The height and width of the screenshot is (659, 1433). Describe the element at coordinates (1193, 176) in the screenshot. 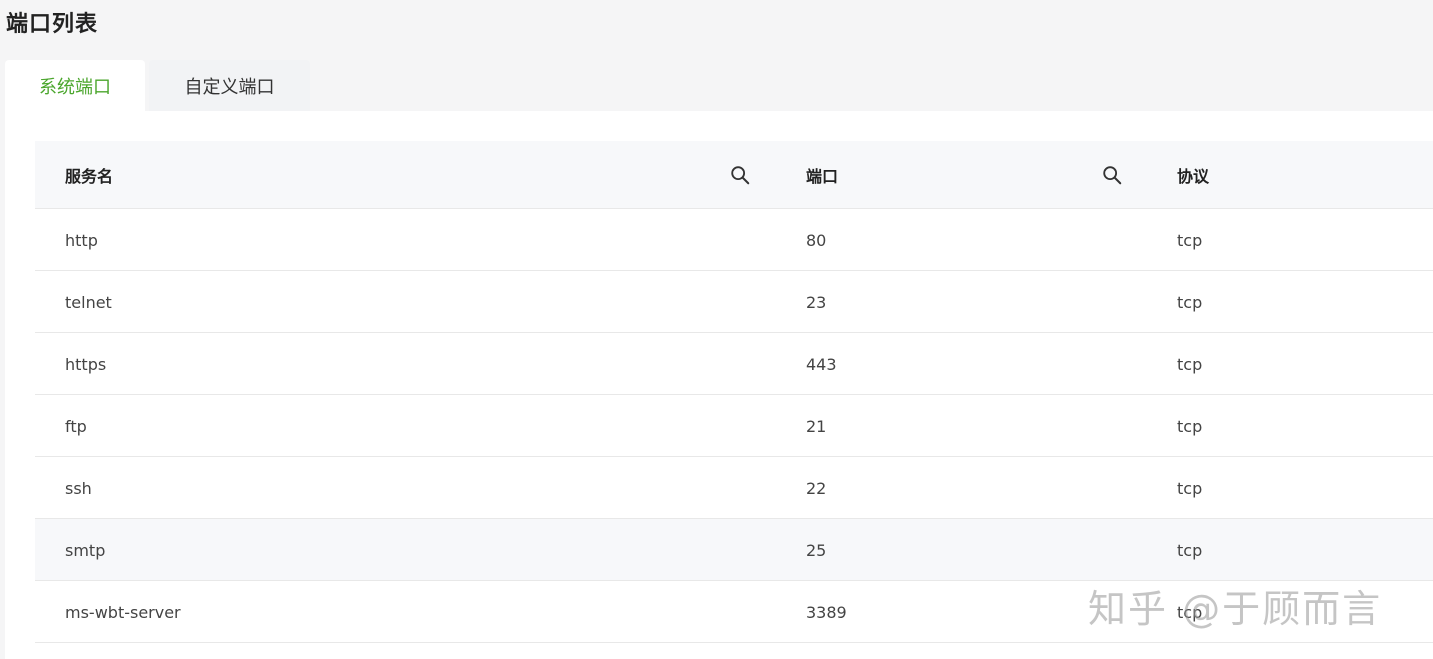

I see `column-header-protocol: 协议` at that location.